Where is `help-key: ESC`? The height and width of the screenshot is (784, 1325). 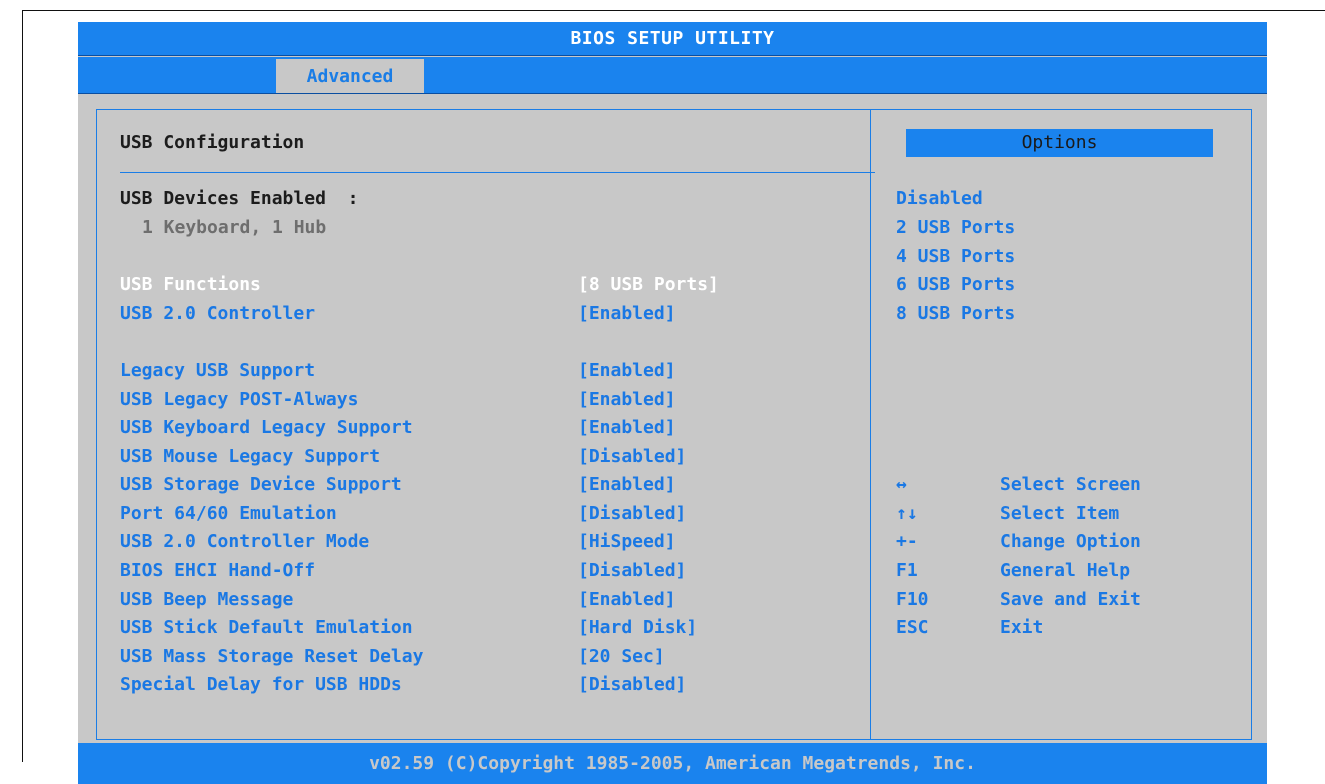 help-key: ESC is located at coordinates (912, 627).